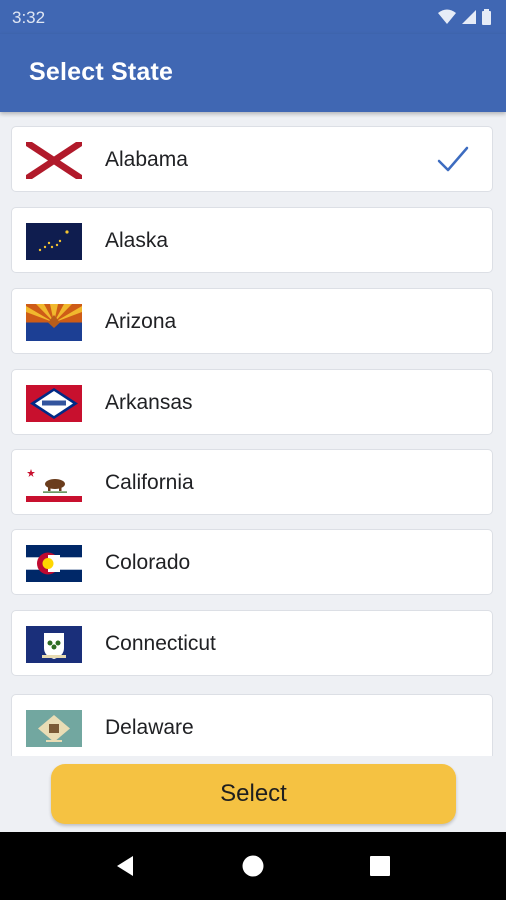 This screenshot has height=900, width=506. Describe the element at coordinates (486, 17) in the screenshot. I see `battery-icon` at that location.